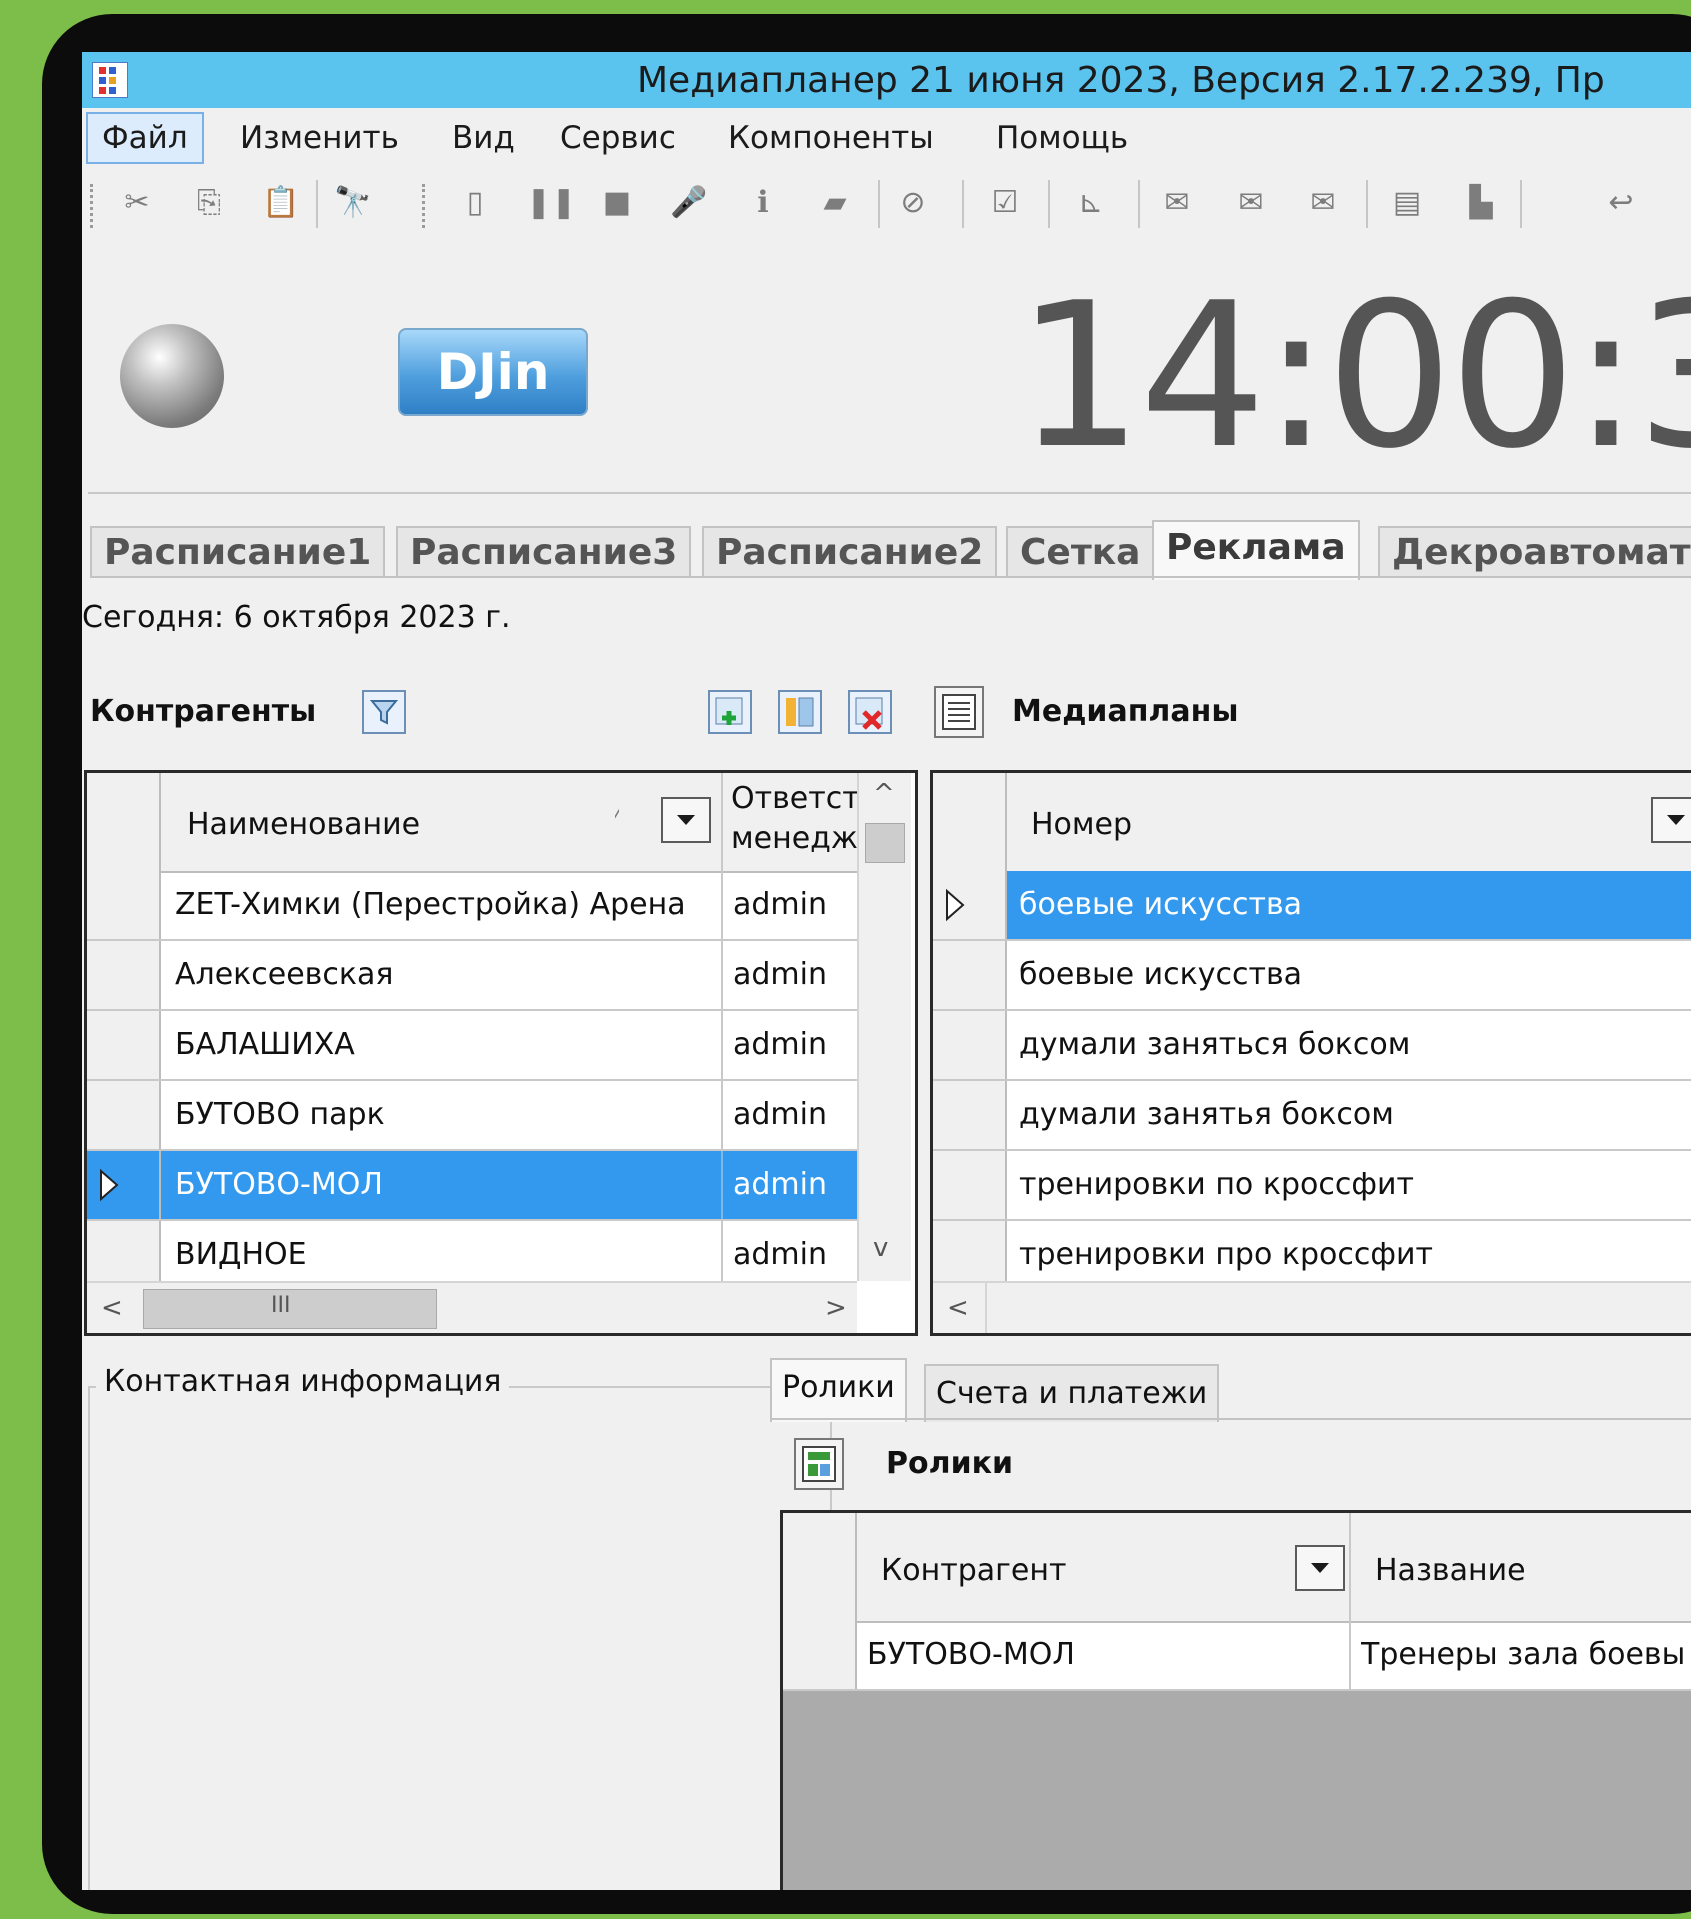  Describe the element at coordinates (1312, 1186) in the screenshot. I see `table-row: тренировки по кроссфит` at that location.